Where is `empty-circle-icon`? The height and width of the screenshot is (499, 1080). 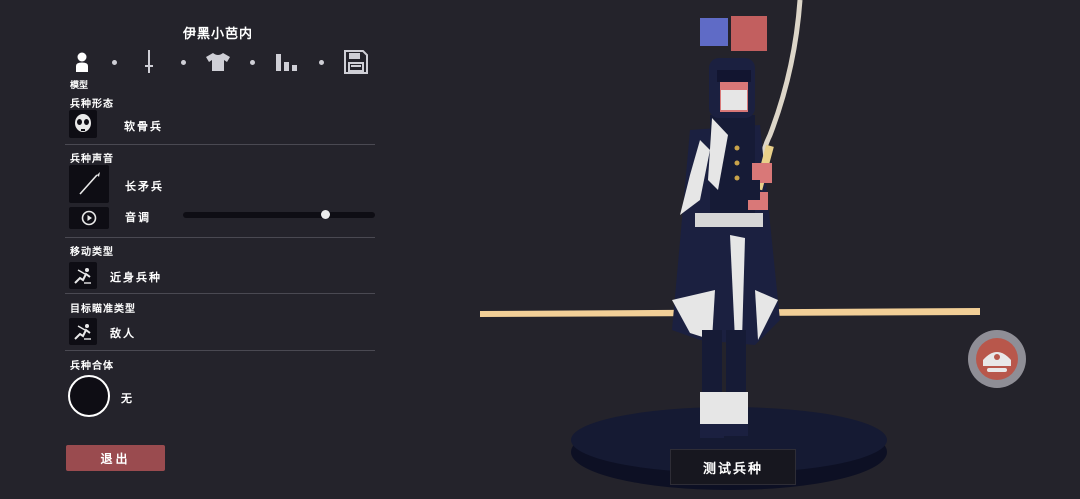
empty-circle-icon is located at coordinates (89, 396).